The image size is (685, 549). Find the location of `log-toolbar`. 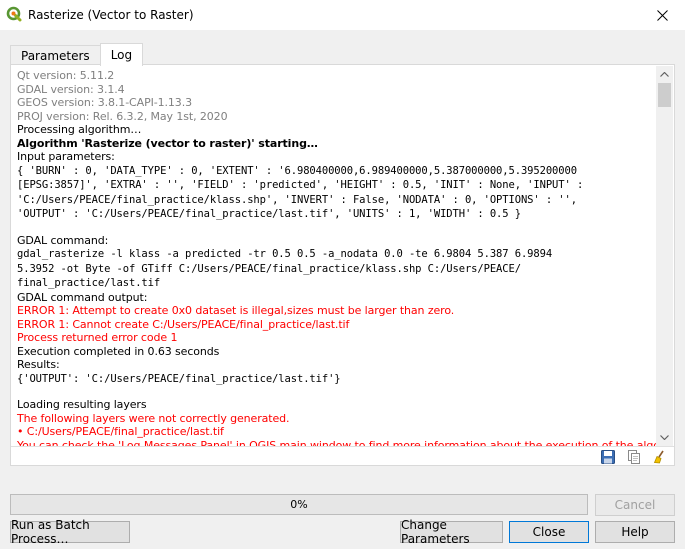

log-toolbar is located at coordinates (634, 457).